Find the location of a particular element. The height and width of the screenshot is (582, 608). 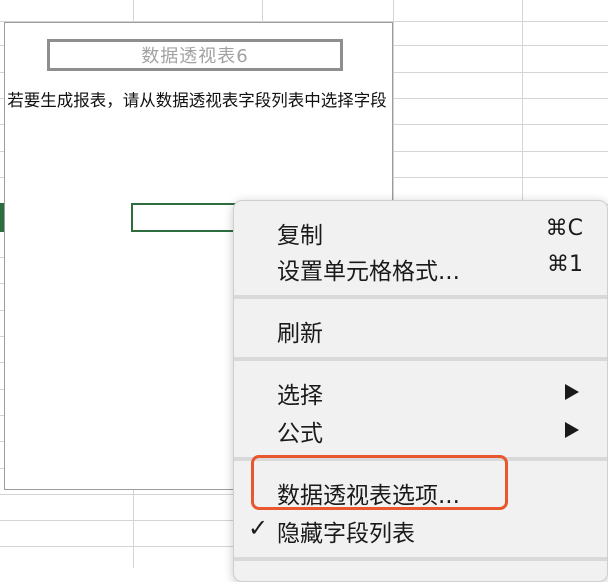

menu-item-select: 选择 is located at coordinates (420, 391).